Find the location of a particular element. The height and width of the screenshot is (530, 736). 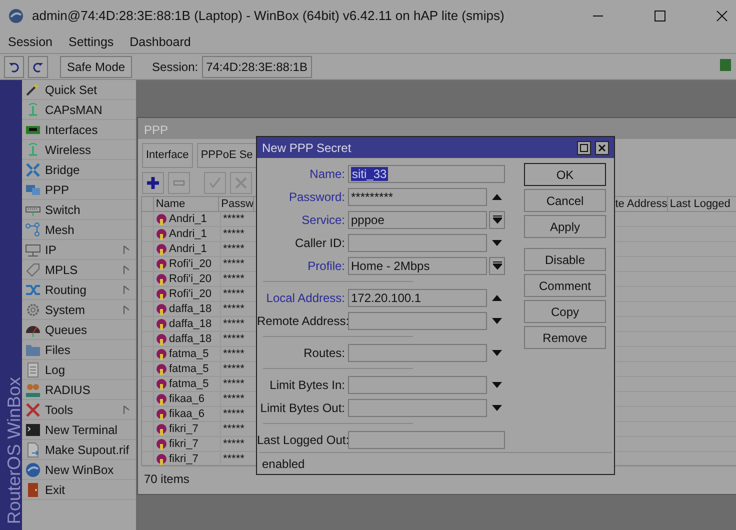

sidebar-item: Quick Set is located at coordinates (79, 90).